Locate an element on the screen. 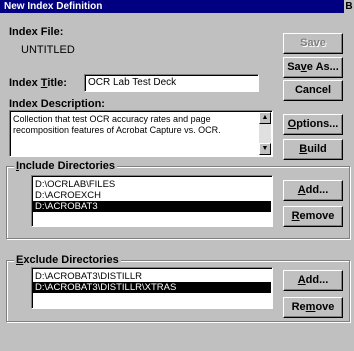 The height and width of the screenshot is (351, 354). build-button: Build is located at coordinates (313, 149).